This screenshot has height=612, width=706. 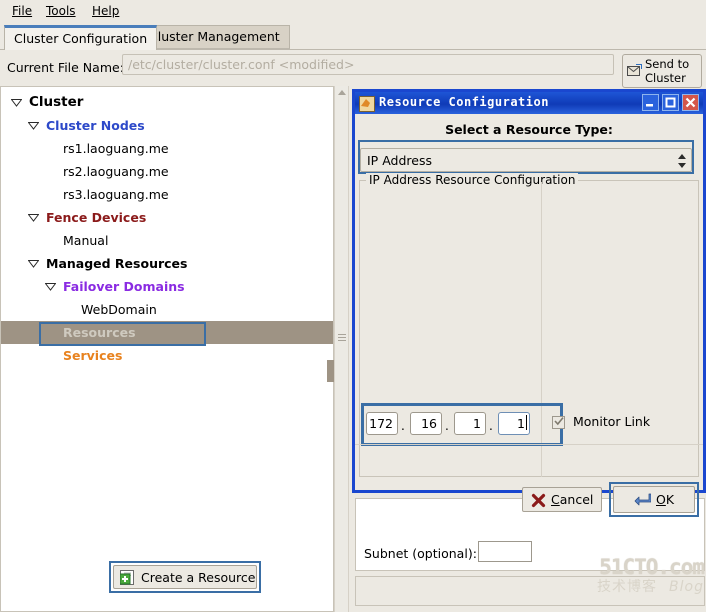 What do you see at coordinates (353, 11) in the screenshot?
I see `menu-bar: File Tools Help` at bounding box center [353, 11].